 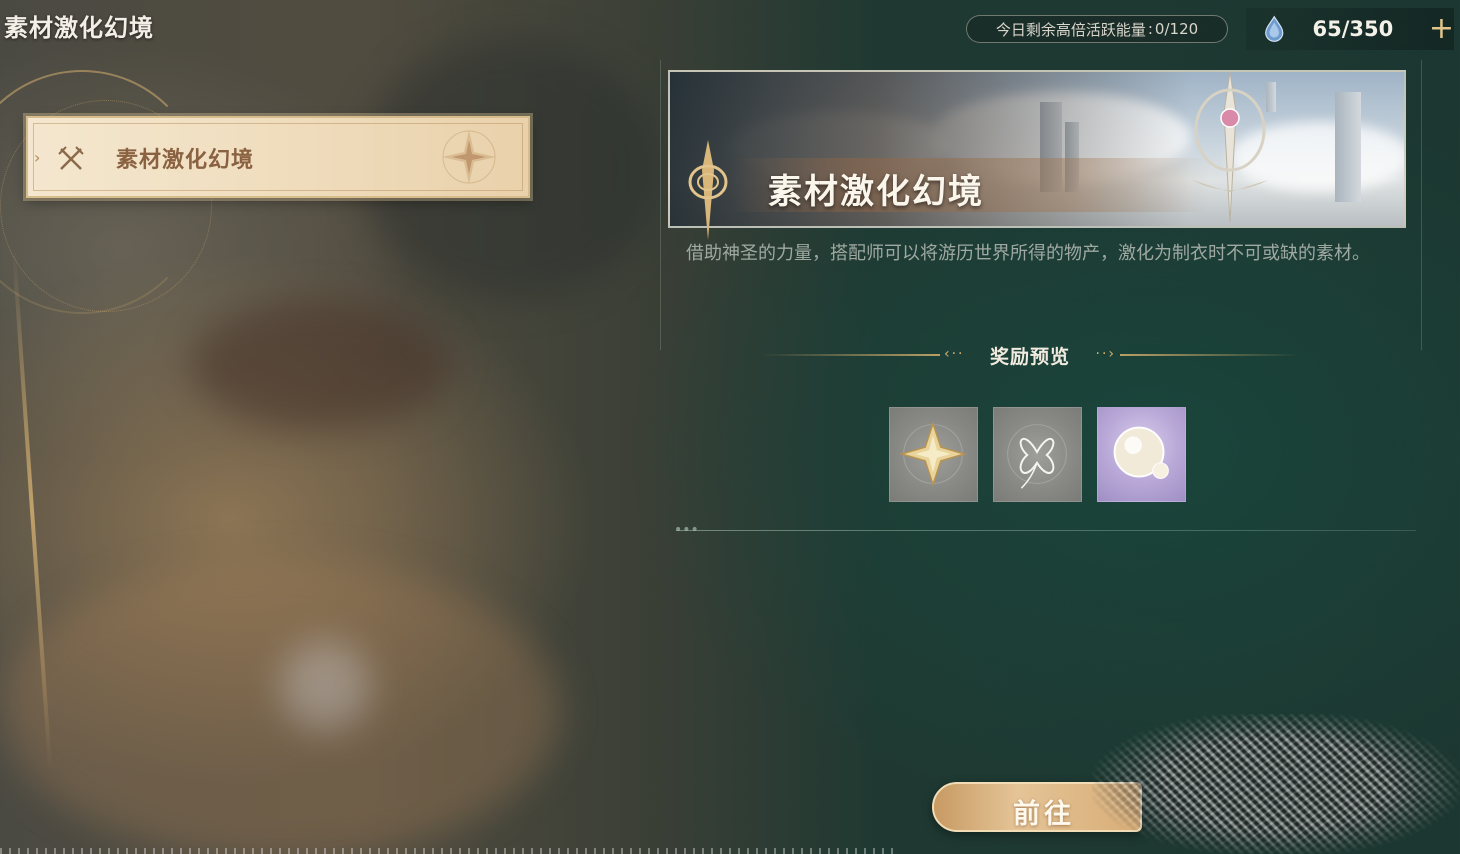 What do you see at coordinates (278, 157) in the screenshot?
I see `sidebar-item-material-realm: › 素材激化幻境` at bounding box center [278, 157].